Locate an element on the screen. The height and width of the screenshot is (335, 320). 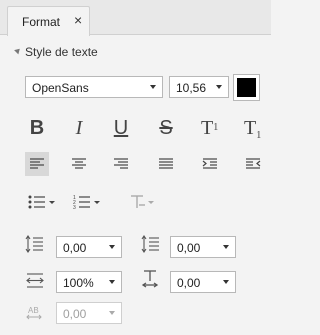
space-before-input: 0,00 is located at coordinates (89, 247).